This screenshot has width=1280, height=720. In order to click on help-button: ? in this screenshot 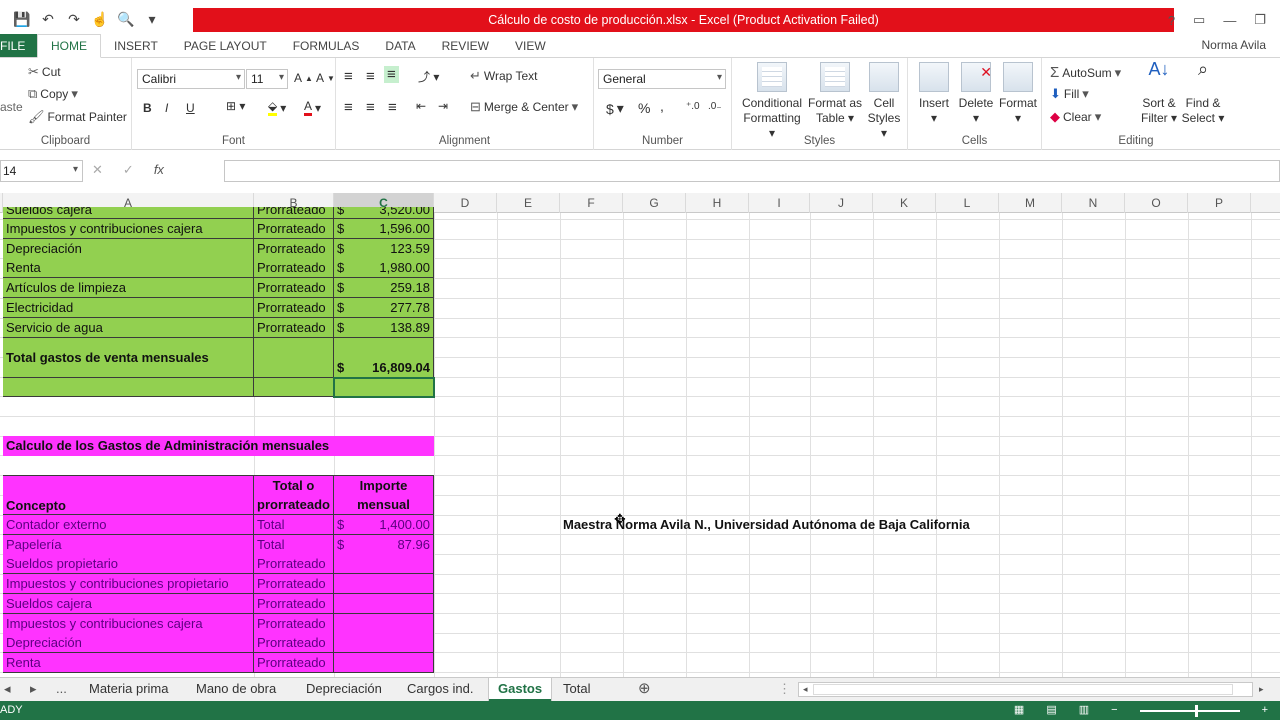, I will do `click(1171, 20)`.